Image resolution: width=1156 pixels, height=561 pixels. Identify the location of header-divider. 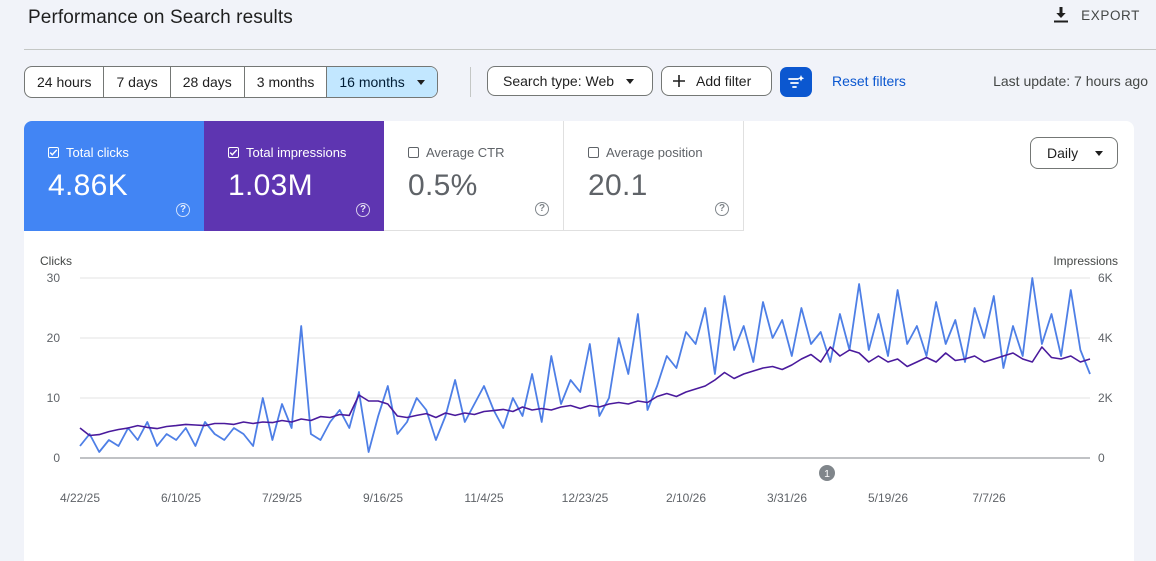
(590, 49).